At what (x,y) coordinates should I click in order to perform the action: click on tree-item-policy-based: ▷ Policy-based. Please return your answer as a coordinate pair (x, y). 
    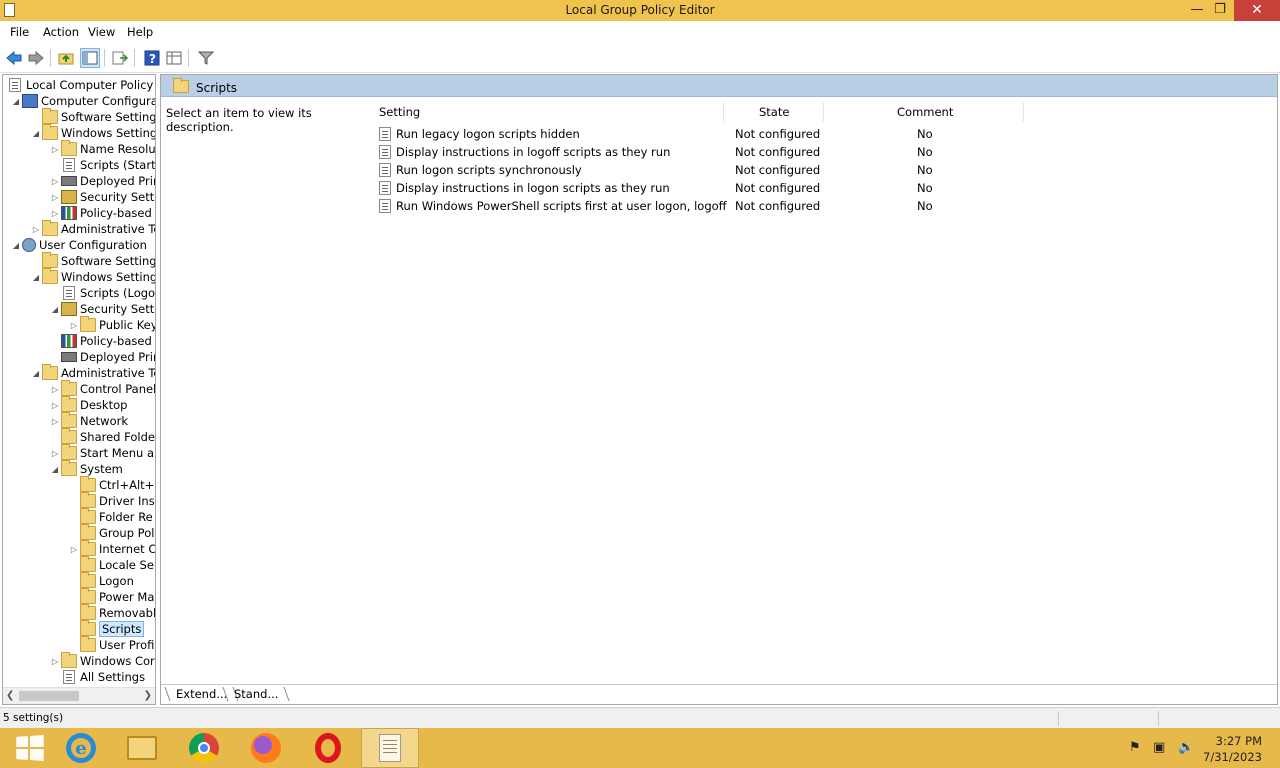
    Looking at the image, I should click on (101, 213).